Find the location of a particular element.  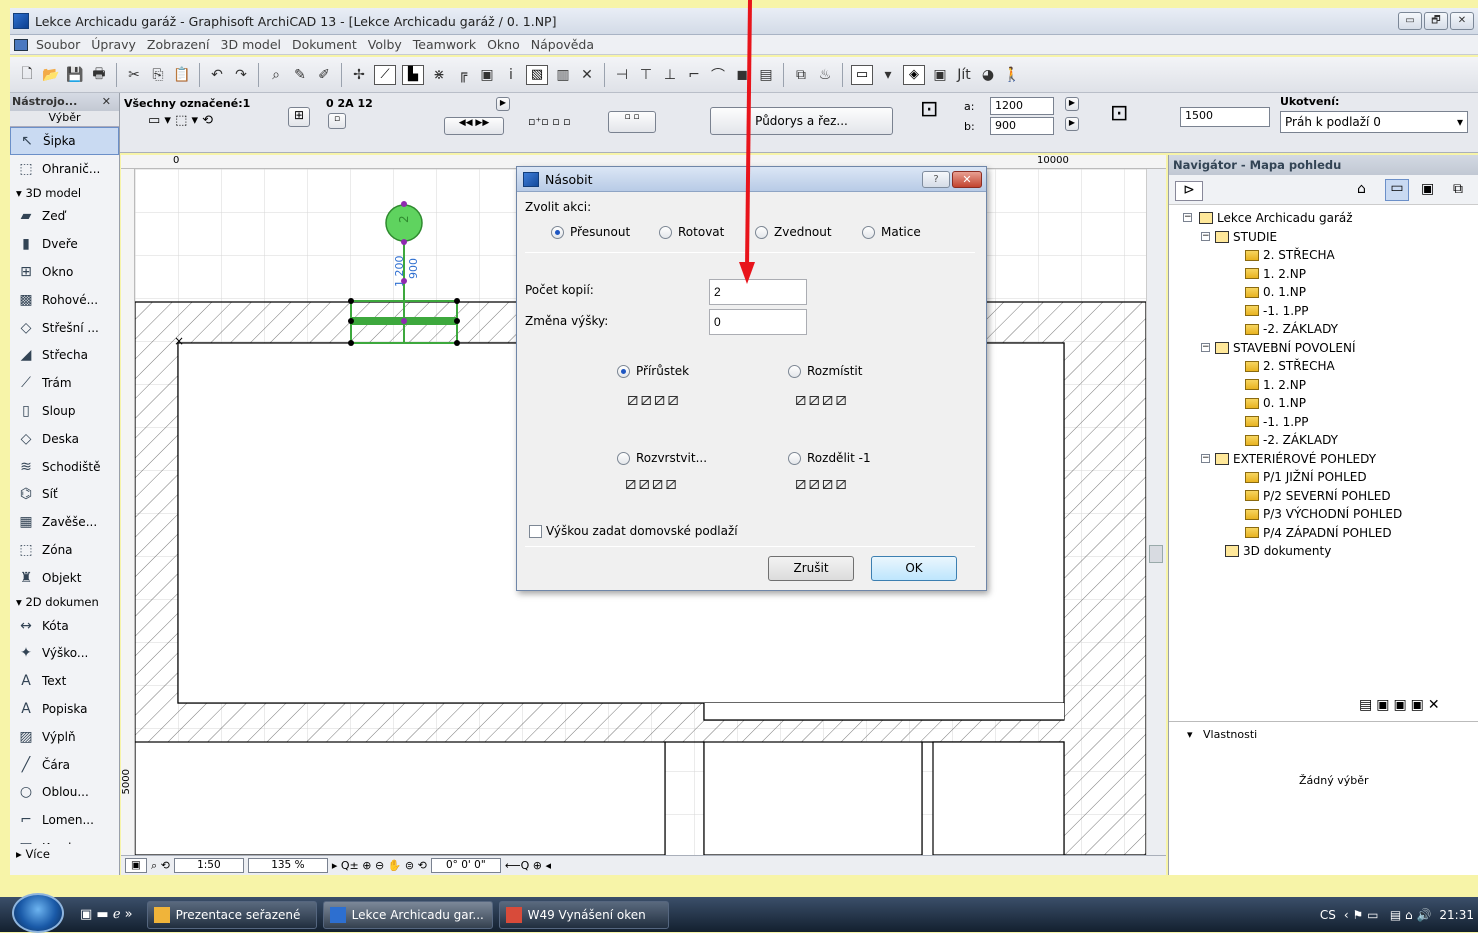

tray-icons: ‹ ⚑ ▭ ▤ ⌂ 🔊 is located at coordinates (1388, 915).